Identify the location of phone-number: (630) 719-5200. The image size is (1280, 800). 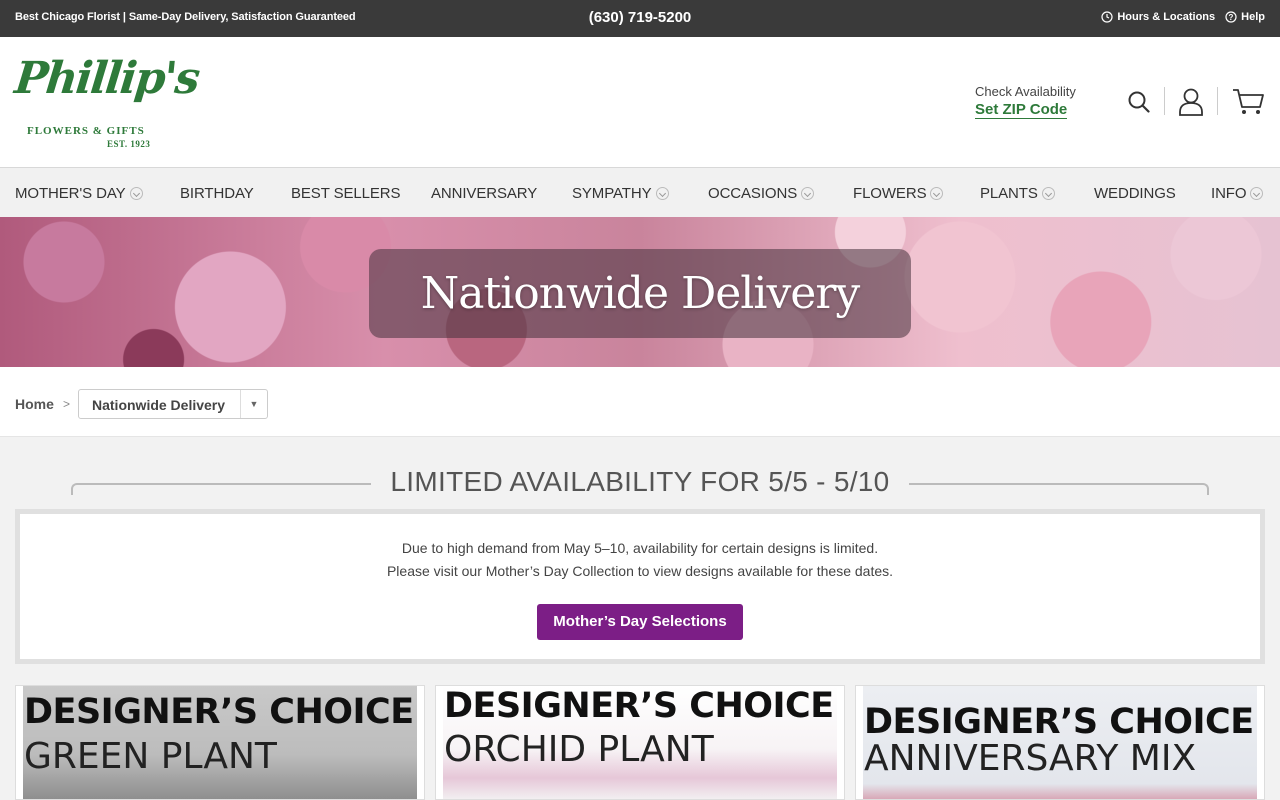
(640, 17).